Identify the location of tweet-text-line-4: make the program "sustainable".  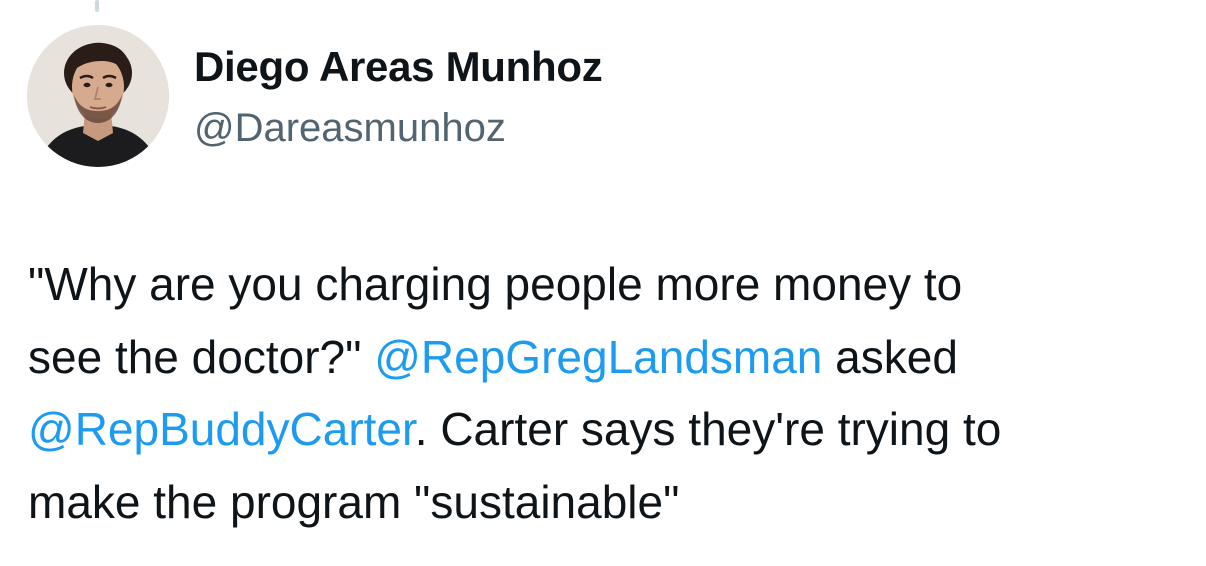
(608, 502).